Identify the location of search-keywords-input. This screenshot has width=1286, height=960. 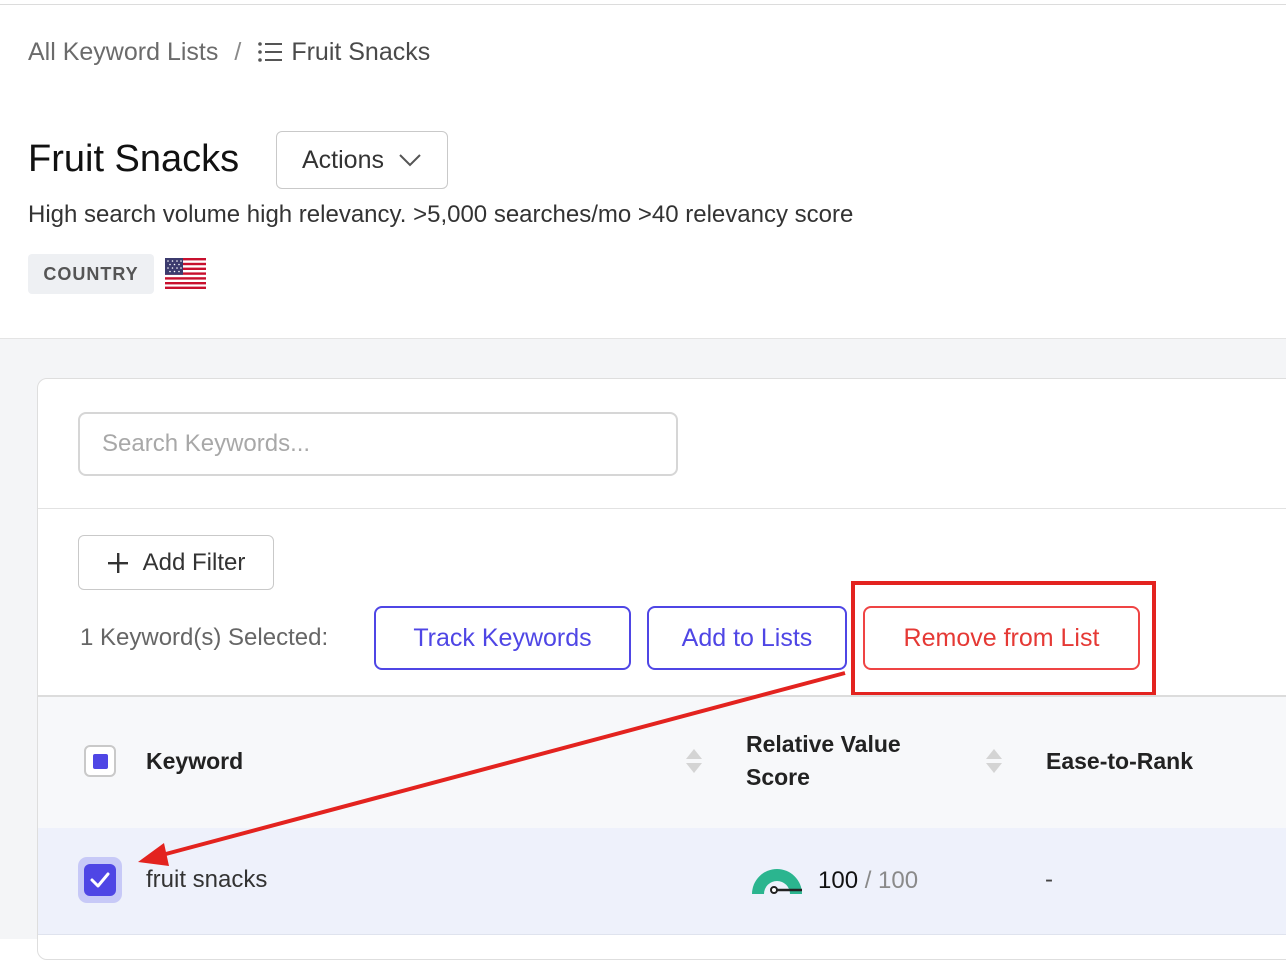
(378, 444).